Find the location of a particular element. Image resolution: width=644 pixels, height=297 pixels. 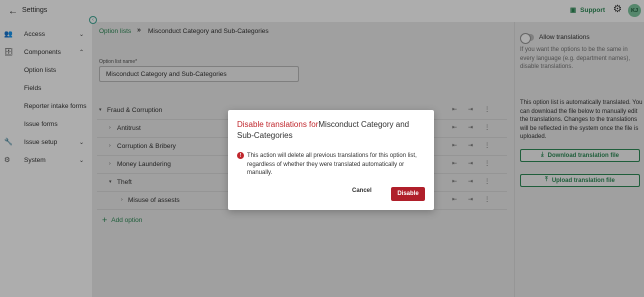

disable-button: Disable is located at coordinates (408, 194).